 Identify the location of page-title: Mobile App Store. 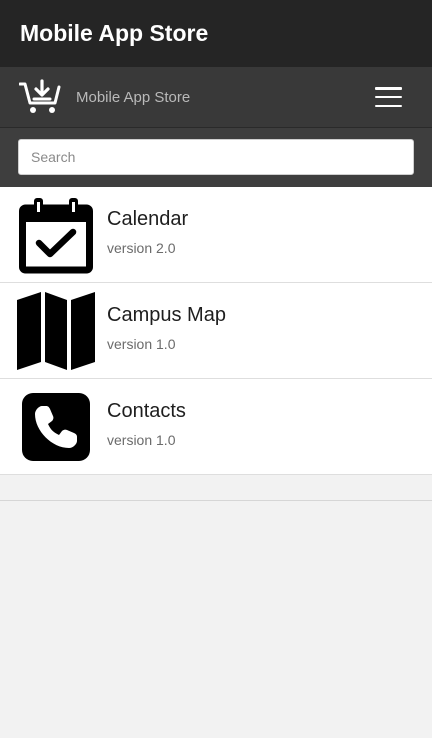
(114, 33).